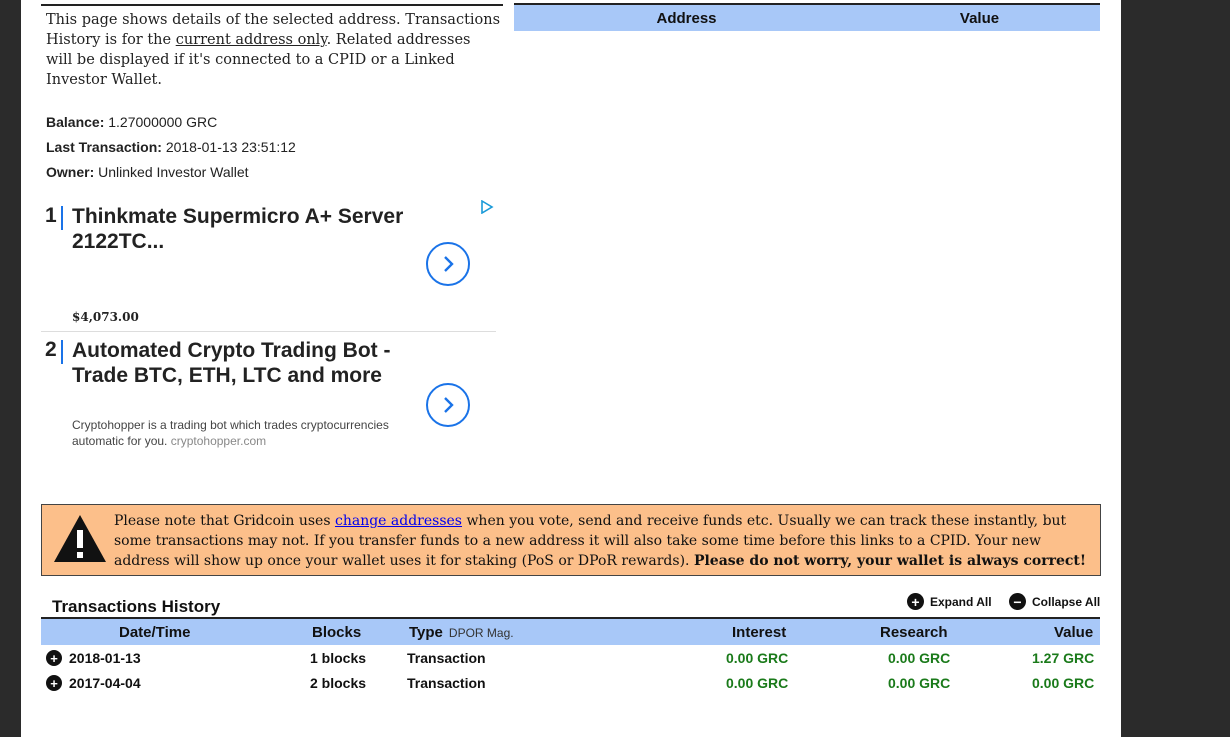  Describe the element at coordinates (105, 658) in the screenshot. I see `row-date: 2018-01-13` at that location.